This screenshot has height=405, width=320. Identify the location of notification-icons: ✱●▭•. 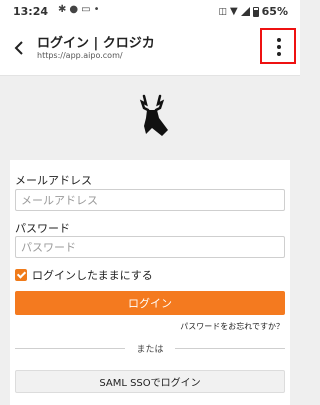
(80, 9).